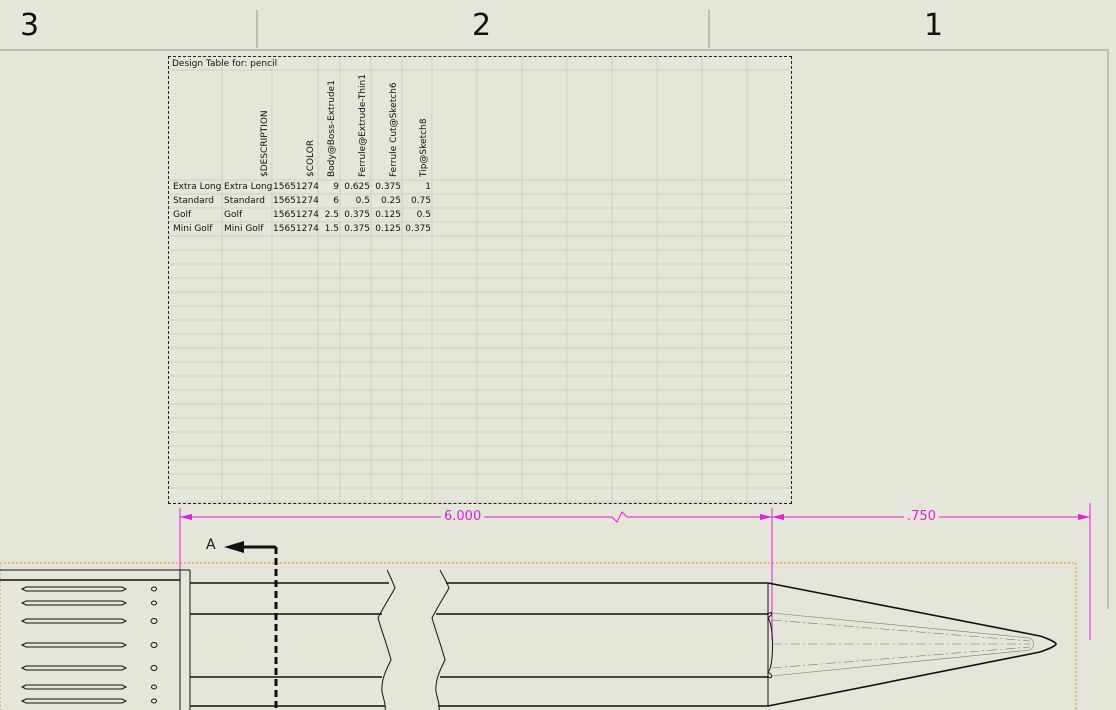 The width and height of the screenshot is (1116, 710). I want to click on table-cell-ferrule: 0.5, so click(355, 201).